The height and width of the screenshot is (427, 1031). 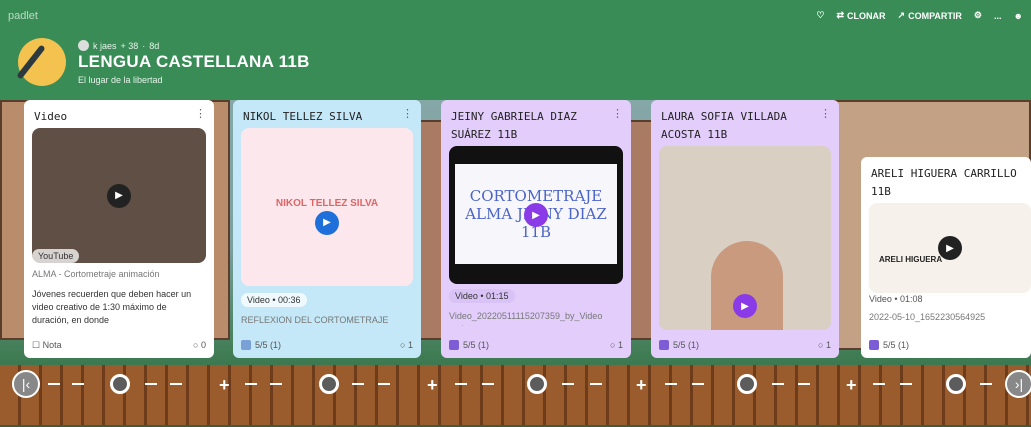 I want to click on post-source: ALMA - Cortometraje animación, so click(x=96, y=274).